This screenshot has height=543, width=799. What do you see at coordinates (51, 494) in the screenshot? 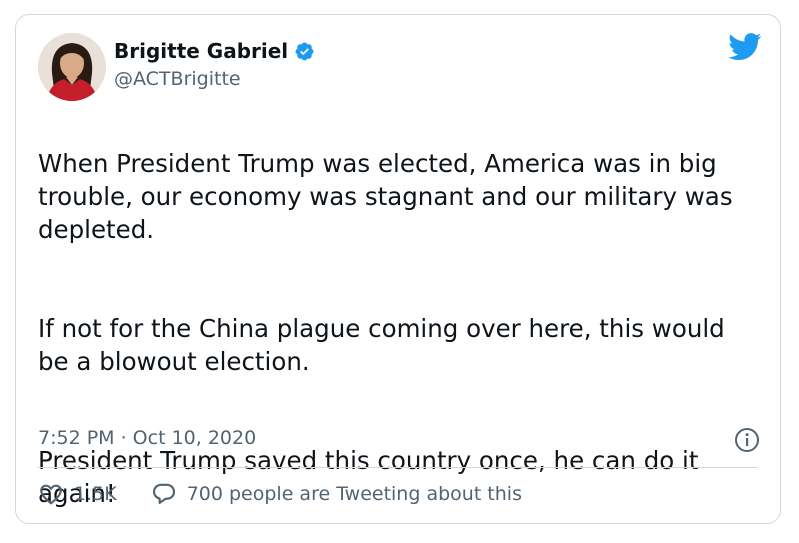
I see `heart-icon` at bounding box center [51, 494].